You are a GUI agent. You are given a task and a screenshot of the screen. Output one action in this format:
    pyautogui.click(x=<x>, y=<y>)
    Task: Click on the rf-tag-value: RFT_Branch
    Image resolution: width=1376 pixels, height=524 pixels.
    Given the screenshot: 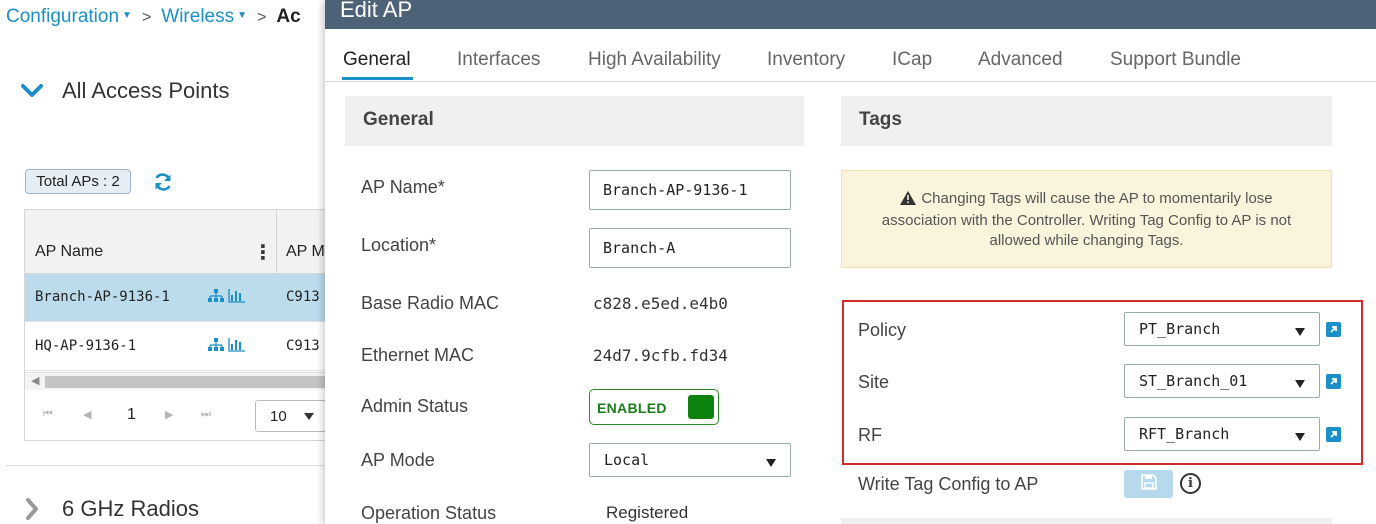 What is the action you would take?
    pyautogui.click(x=1184, y=434)
    